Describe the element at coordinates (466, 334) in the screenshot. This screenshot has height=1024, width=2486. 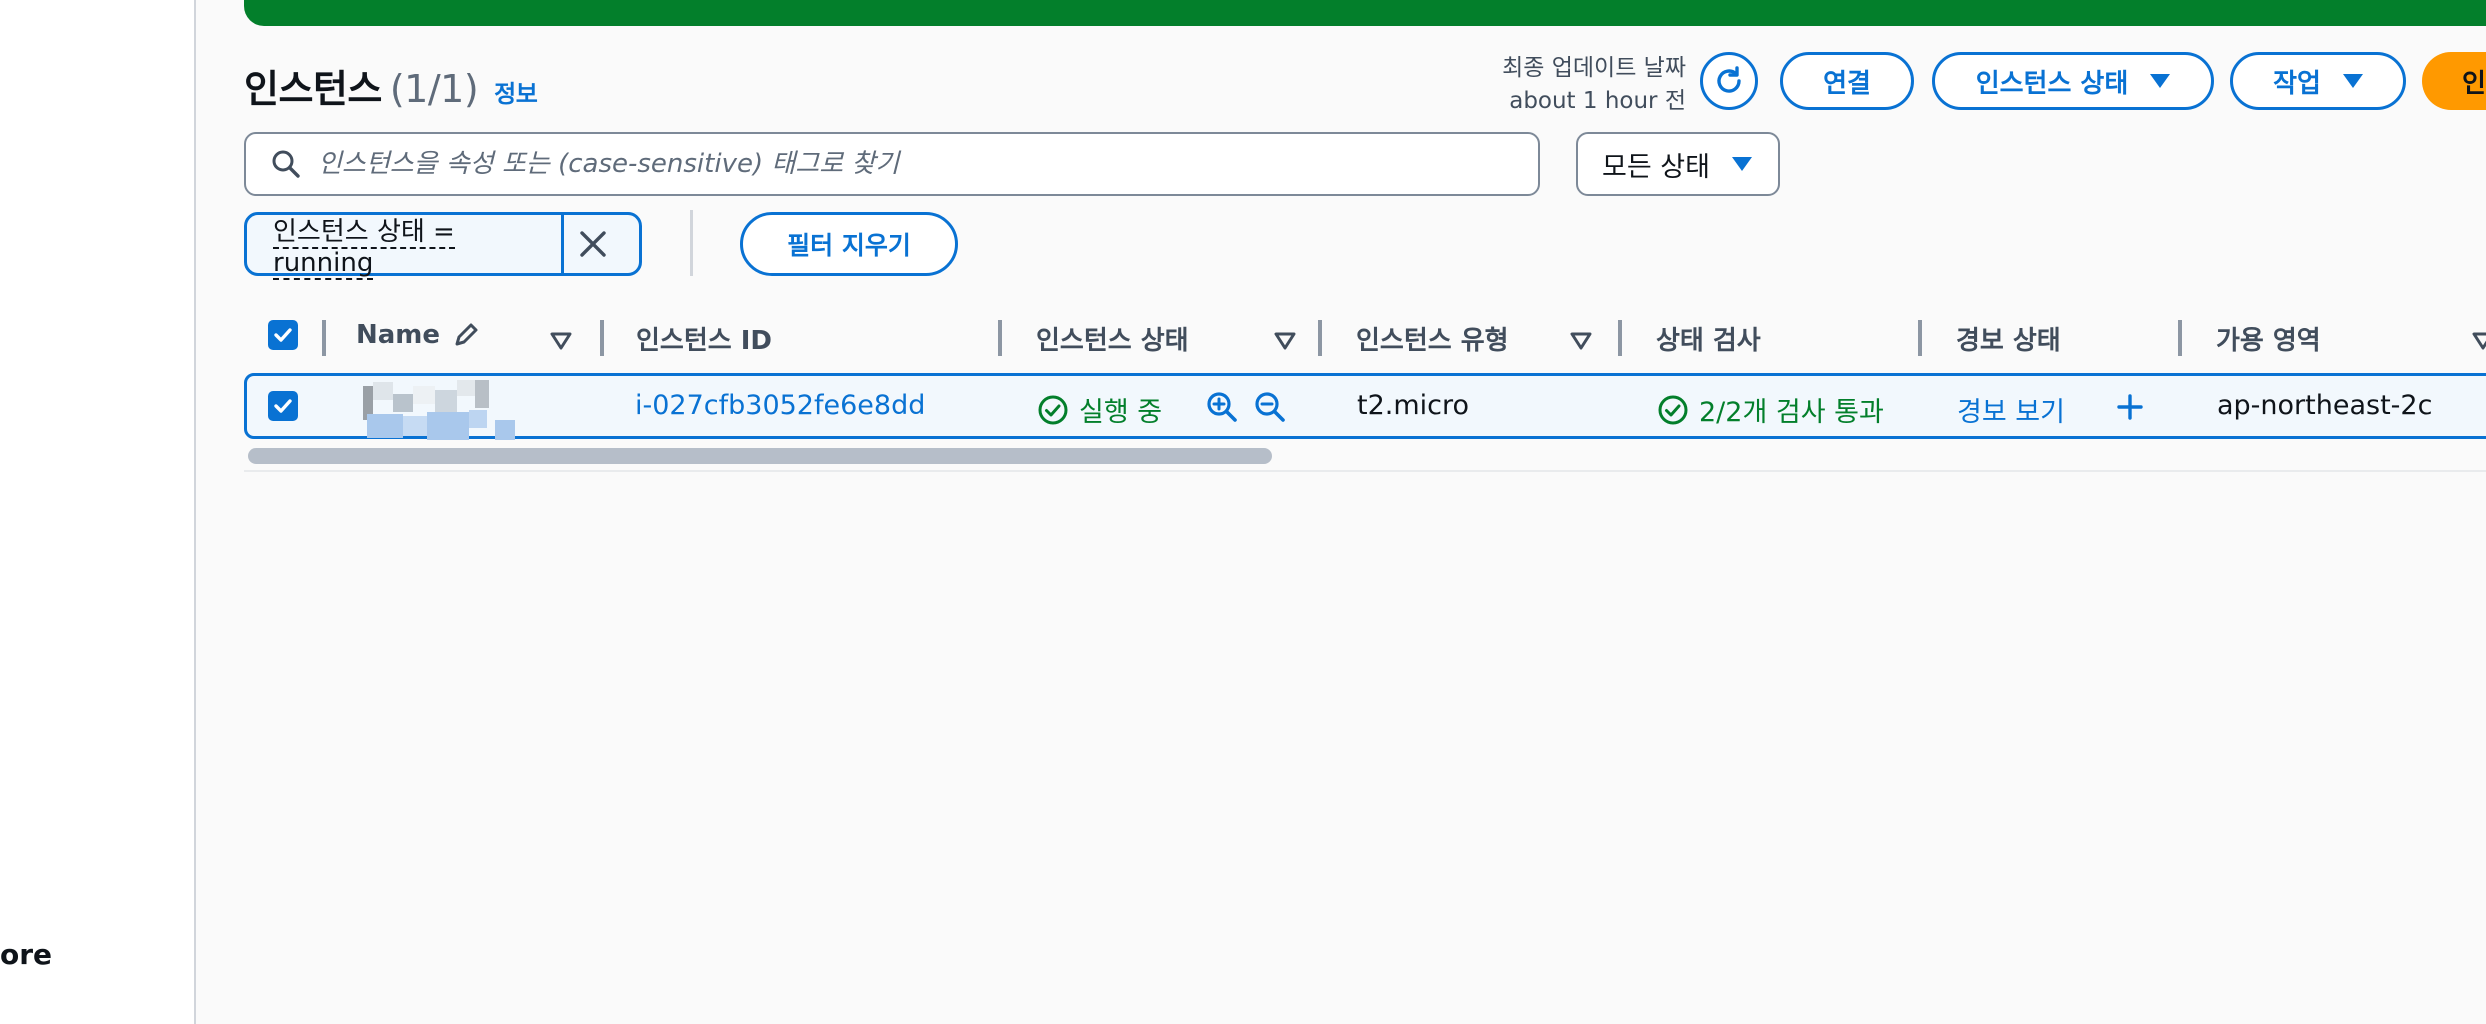
I see `pencil-icon` at that location.